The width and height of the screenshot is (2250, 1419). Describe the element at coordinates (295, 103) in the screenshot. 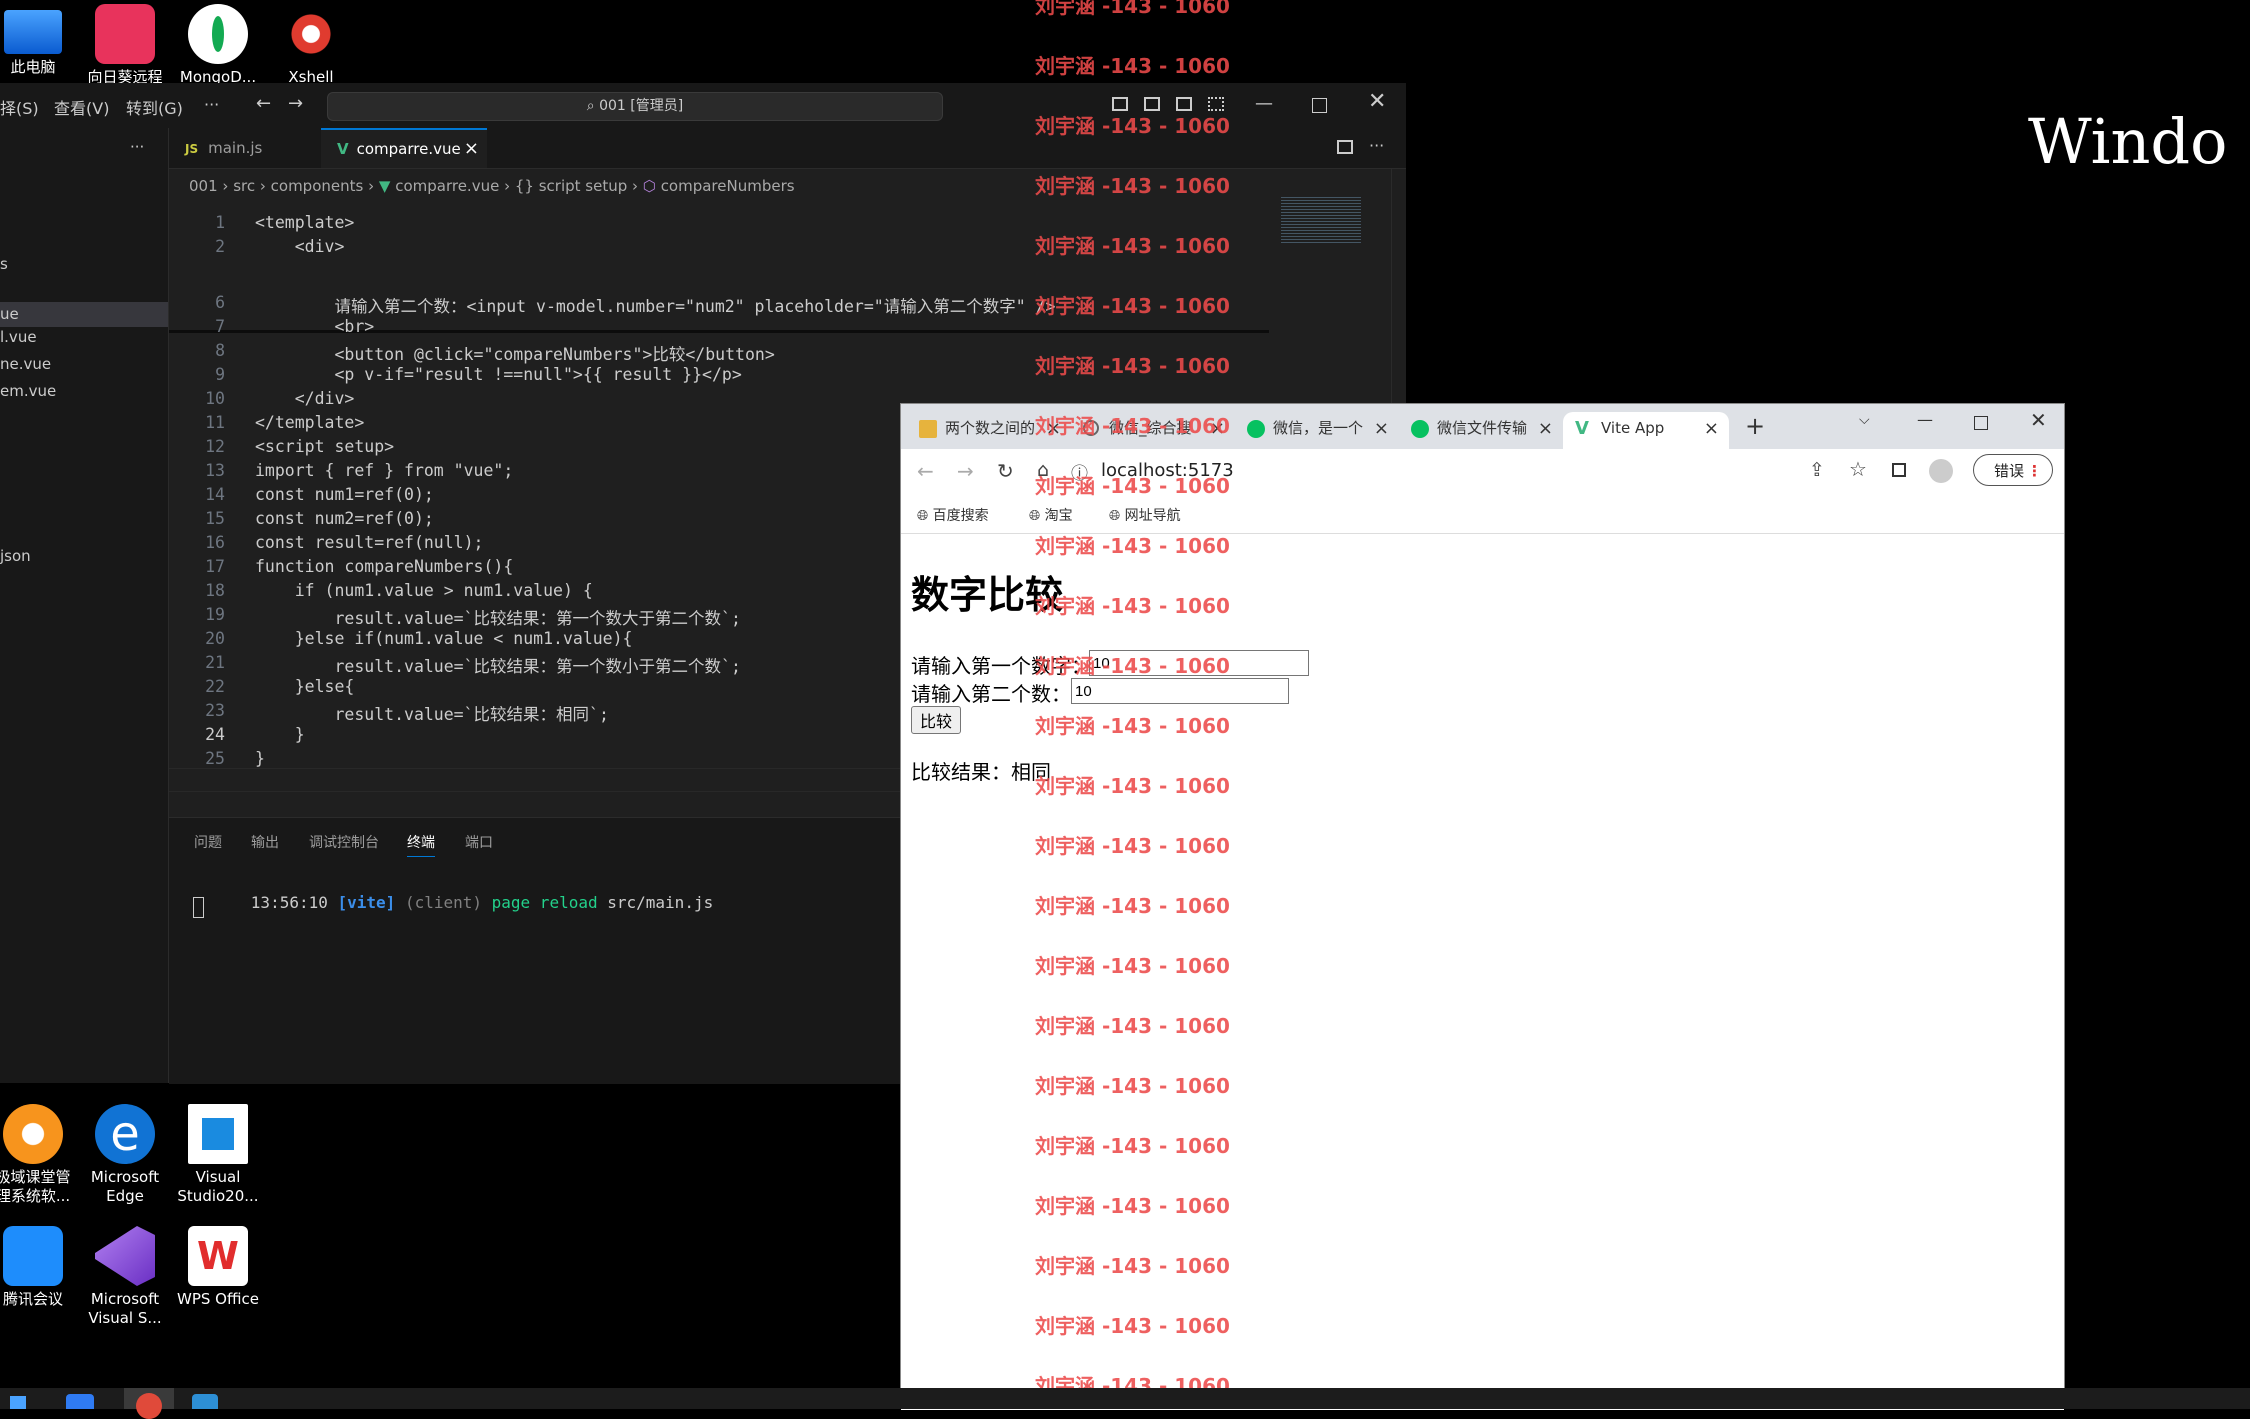

I see `forward-arrow-icon: →` at that location.